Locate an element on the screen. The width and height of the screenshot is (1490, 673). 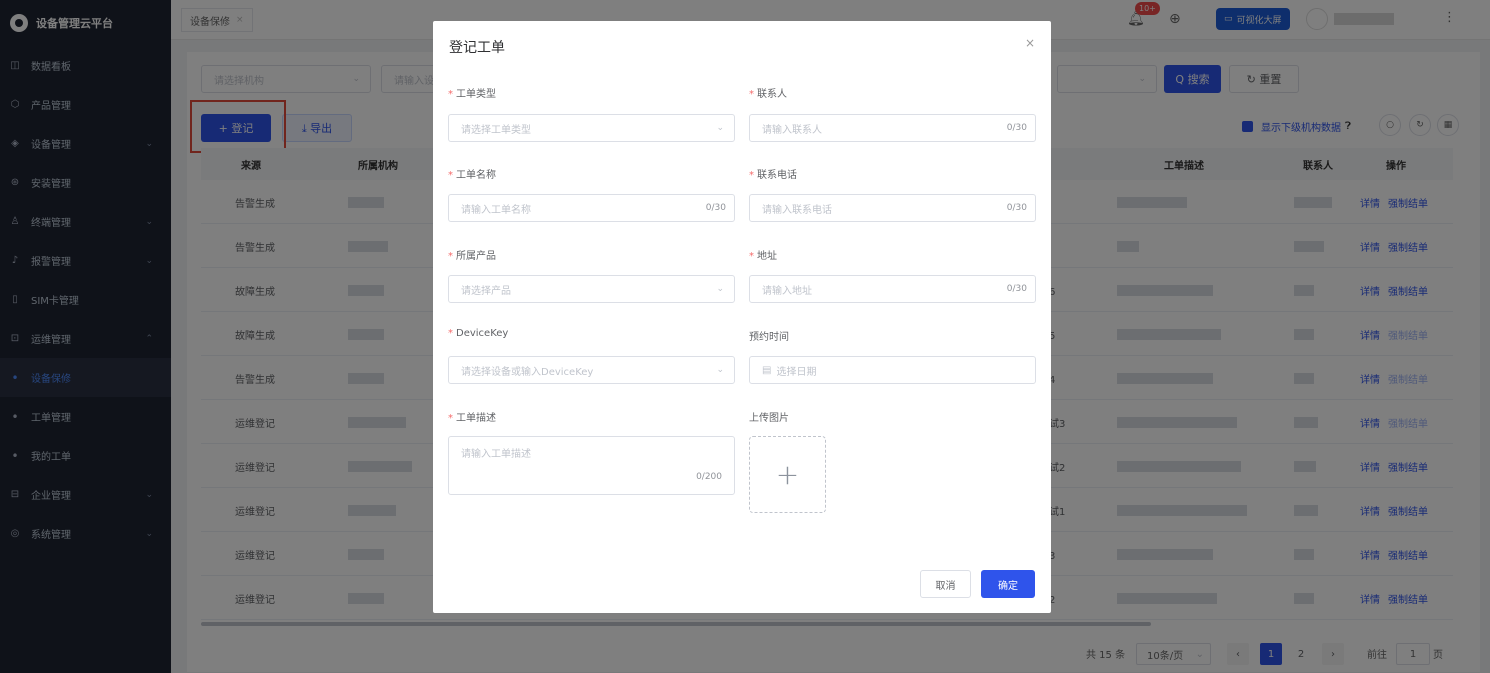
upload-image-button: + is located at coordinates (787, 474).